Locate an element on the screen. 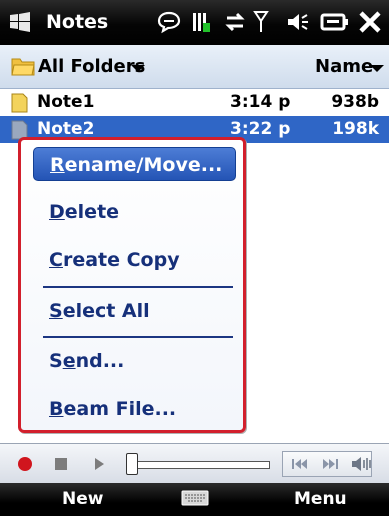  rewind-icon is located at coordinates (300, 464).